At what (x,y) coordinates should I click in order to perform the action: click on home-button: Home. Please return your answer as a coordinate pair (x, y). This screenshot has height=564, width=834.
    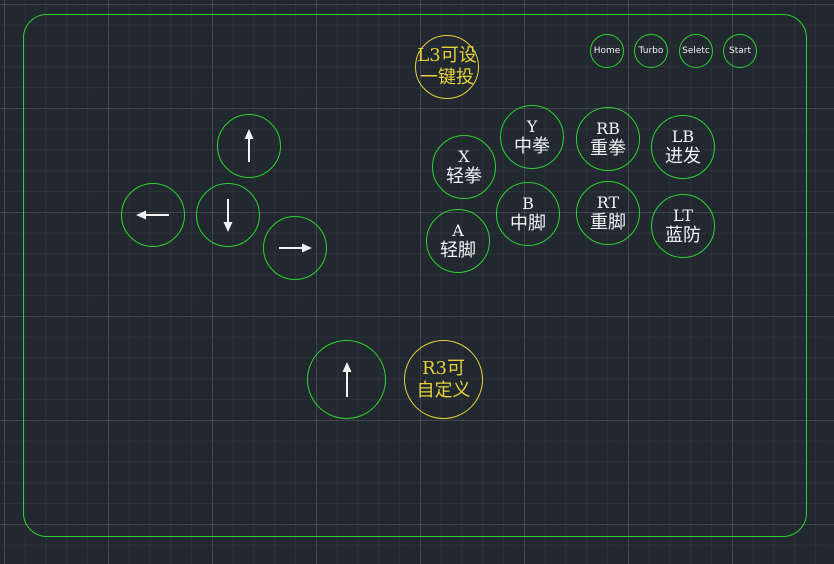
    Looking at the image, I should click on (607, 51).